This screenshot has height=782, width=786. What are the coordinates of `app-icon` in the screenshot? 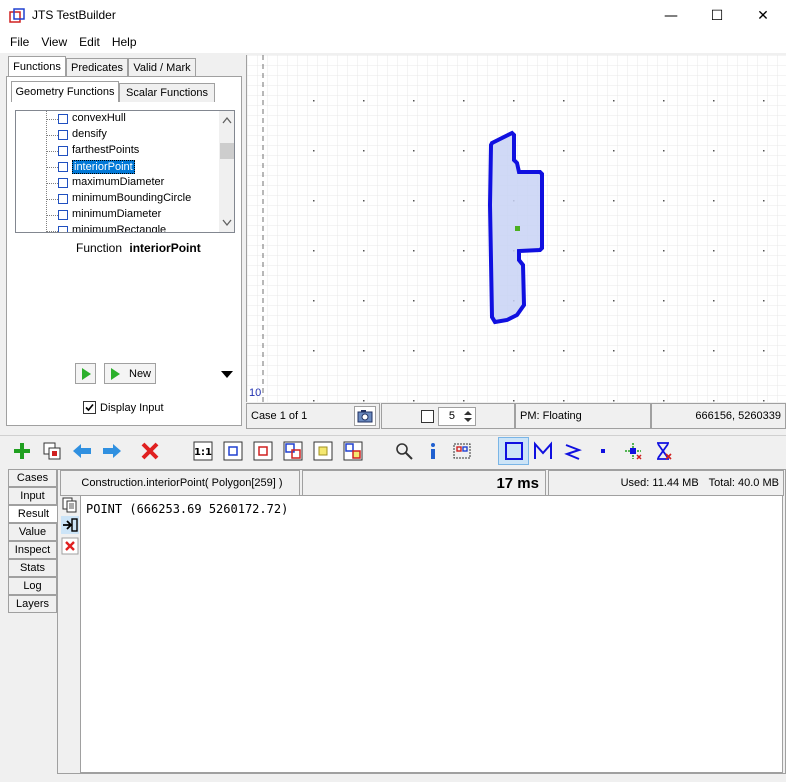 It's located at (17, 15).